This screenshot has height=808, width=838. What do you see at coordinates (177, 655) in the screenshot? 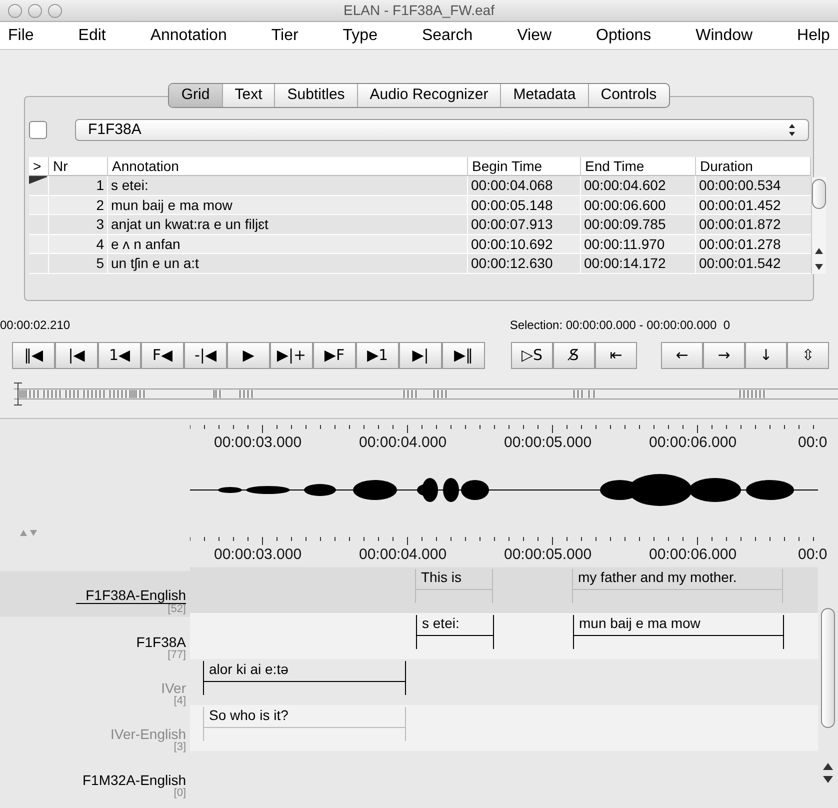
I see `annotation-count: [77]` at bounding box center [177, 655].